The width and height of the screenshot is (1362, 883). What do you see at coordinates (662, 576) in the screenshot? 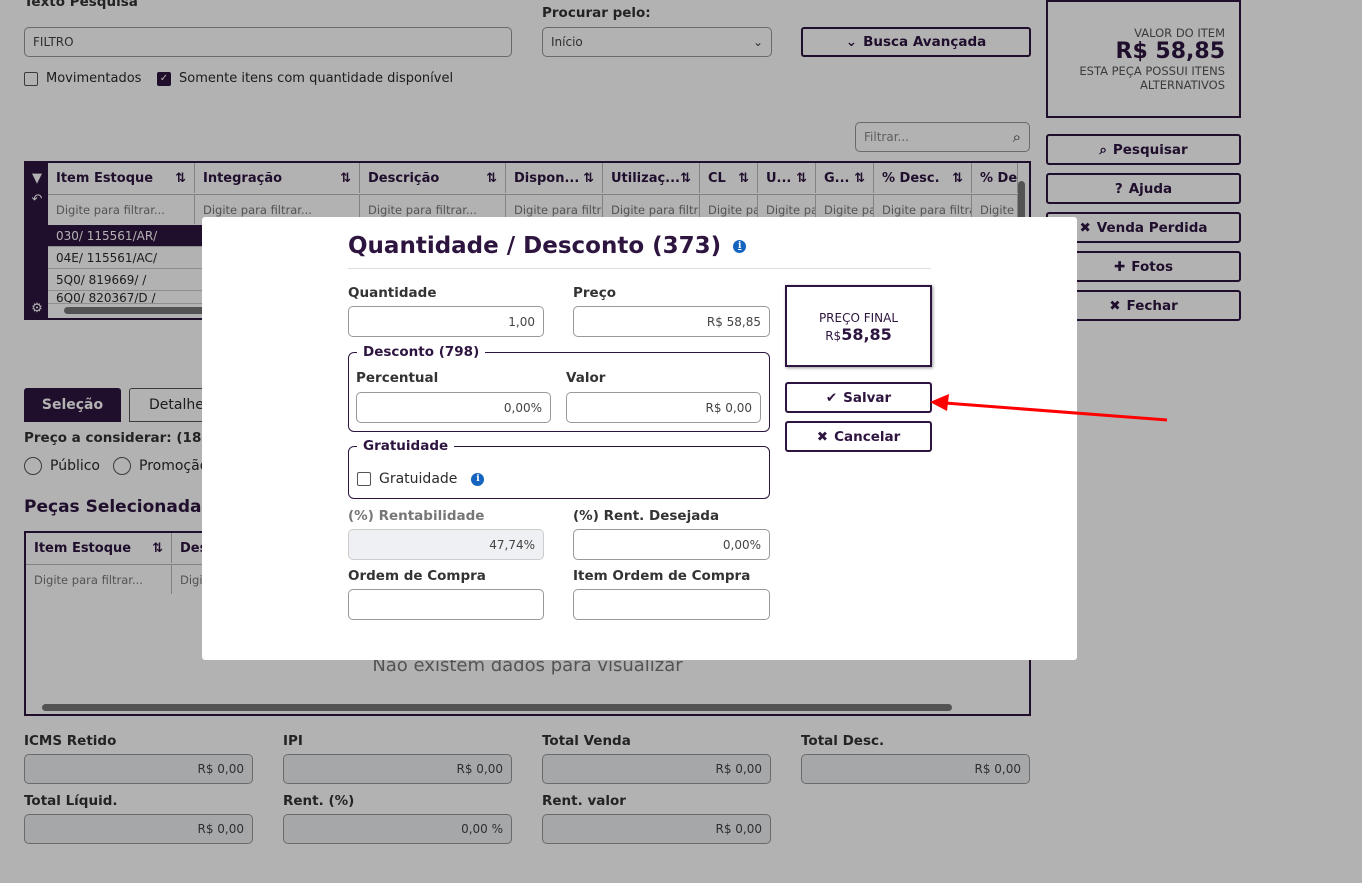
I see `item-ordem-label: Item Ordem de Compra` at bounding box center [662, 576].